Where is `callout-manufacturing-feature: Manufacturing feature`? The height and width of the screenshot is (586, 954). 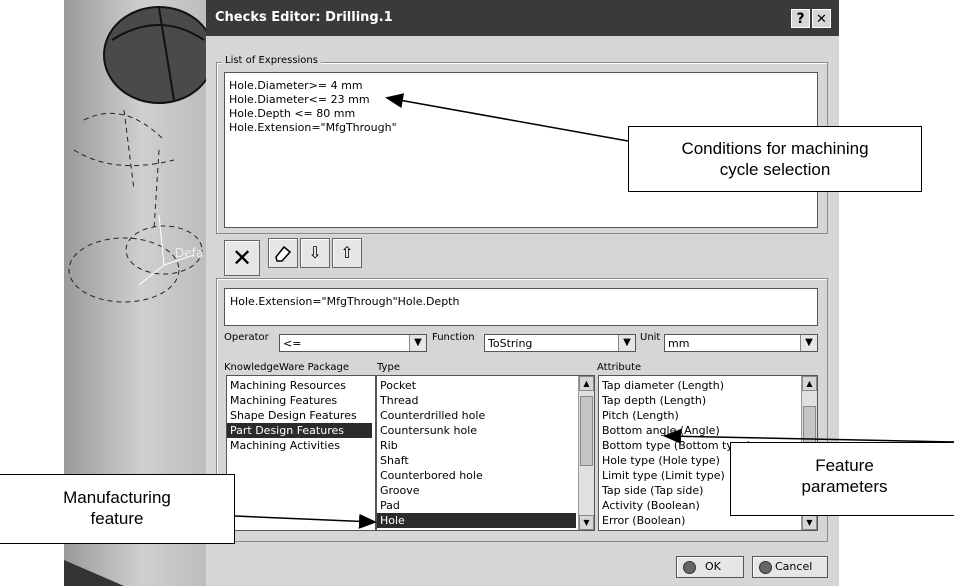
callout-manufacturing-feature: Manufacturing feature is located at coordinates (117, 509).